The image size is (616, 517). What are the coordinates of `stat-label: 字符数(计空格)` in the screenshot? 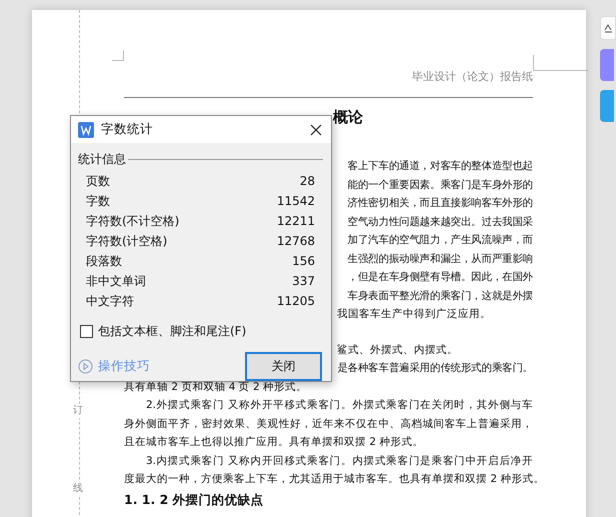 It's located at (127, 241).